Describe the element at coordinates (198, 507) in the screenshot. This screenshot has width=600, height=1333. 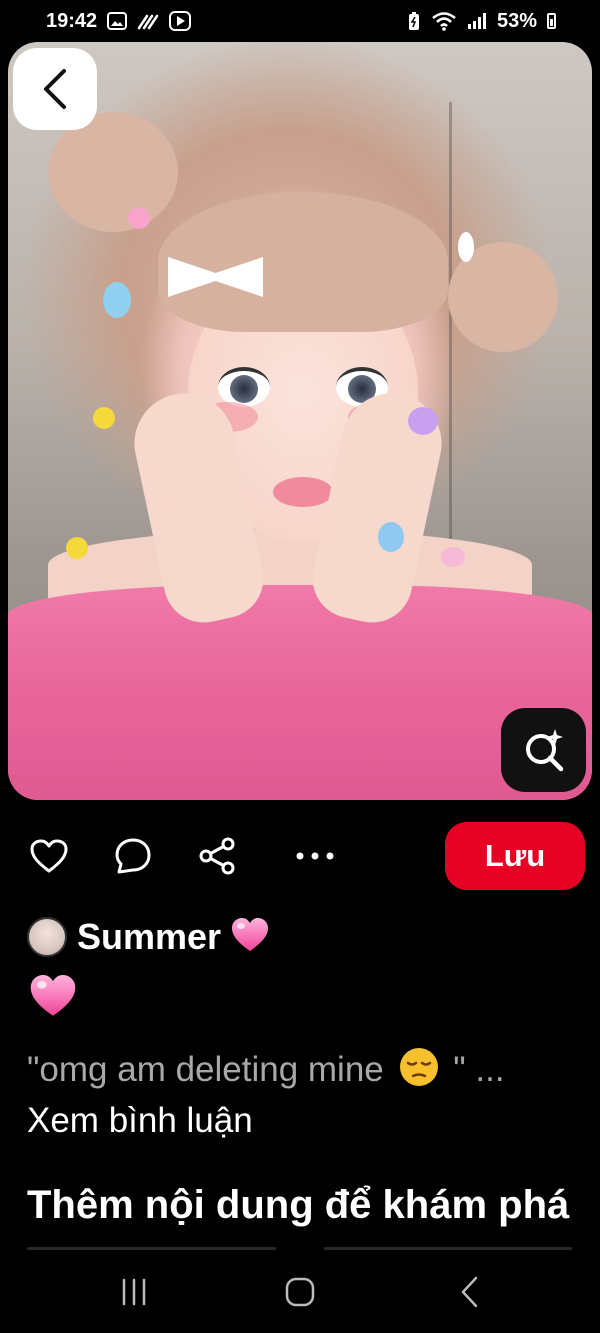
I see `hand-left` at that location.